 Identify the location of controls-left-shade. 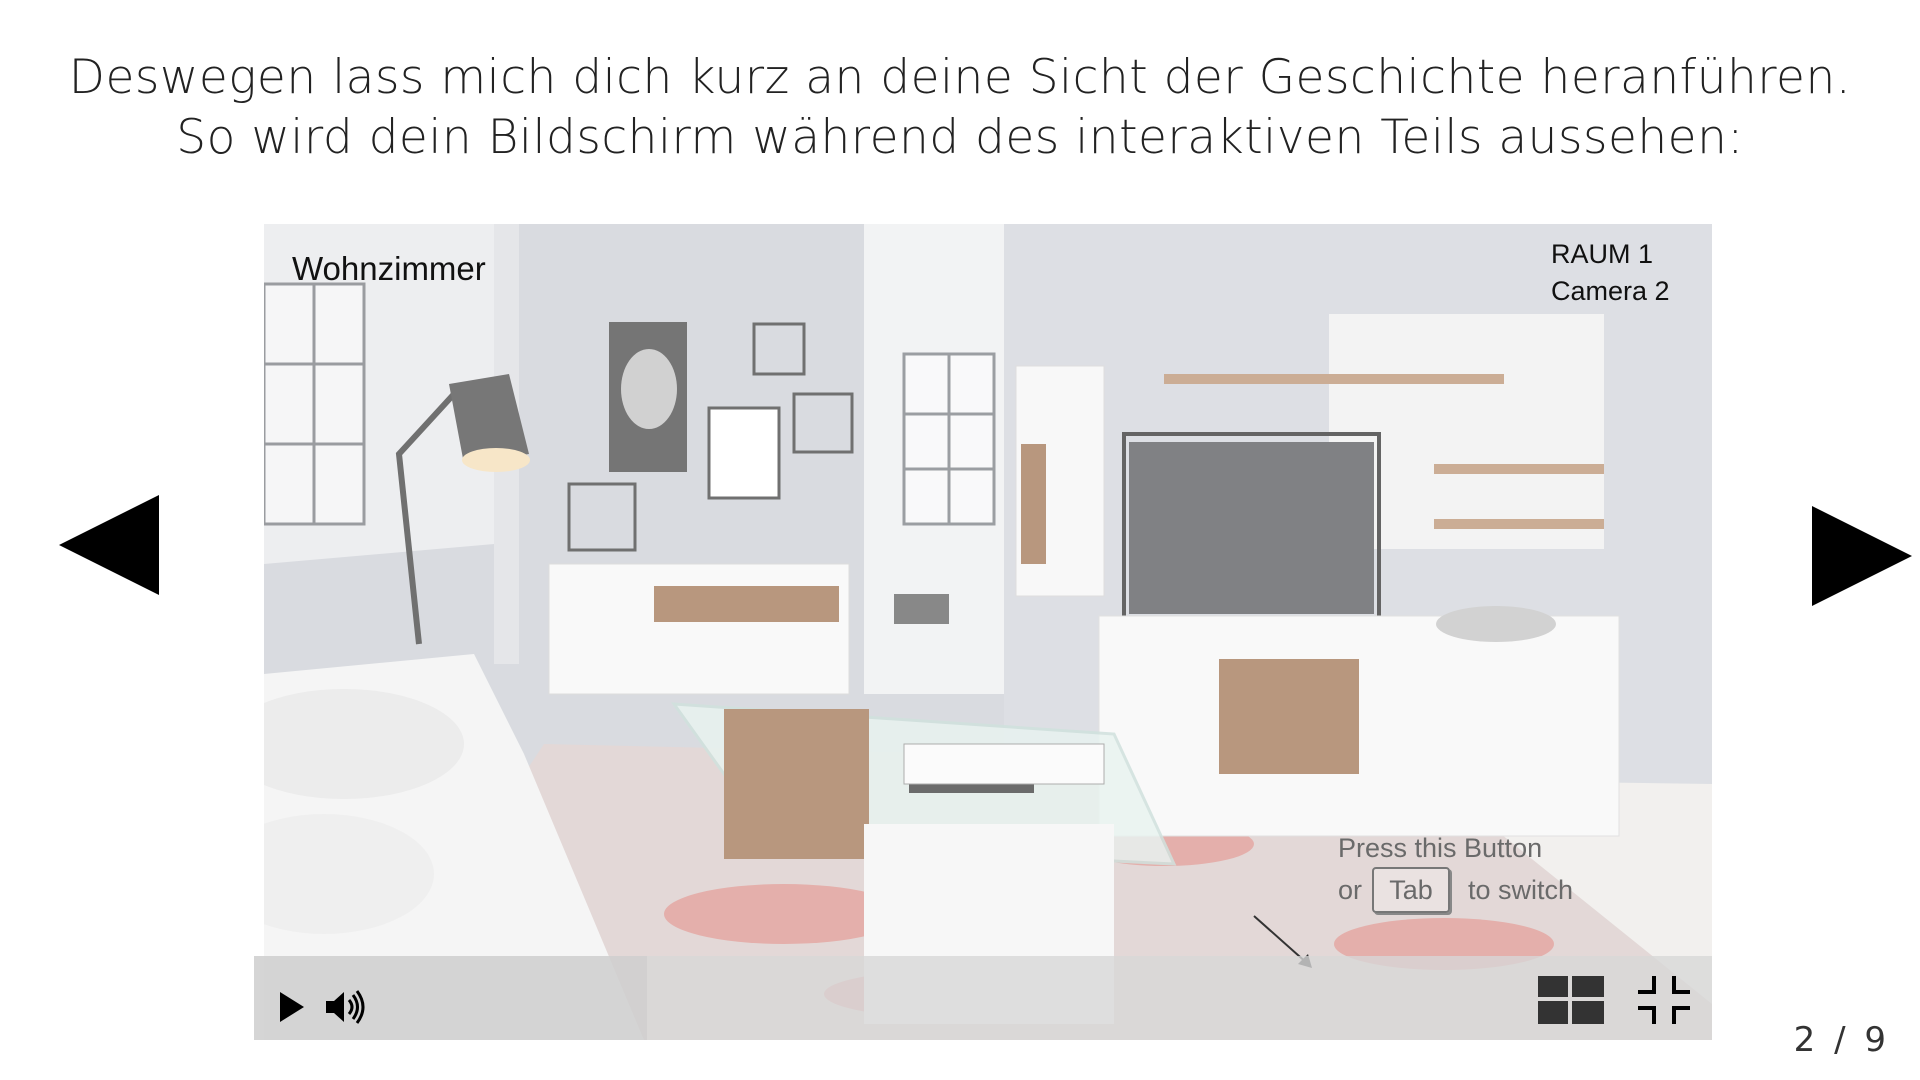
(450, 998).